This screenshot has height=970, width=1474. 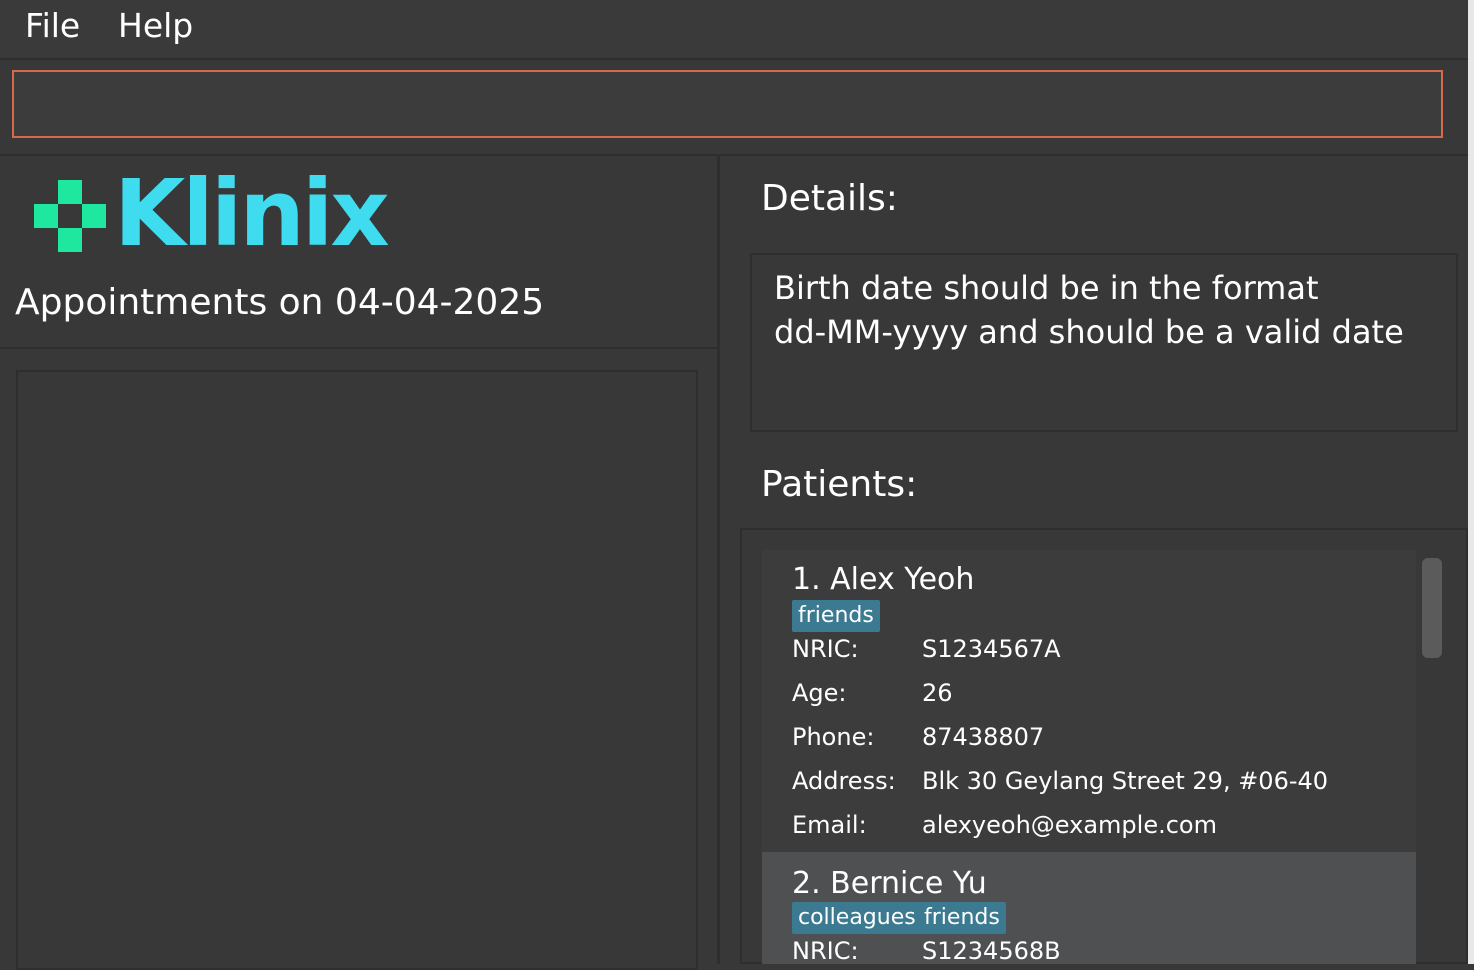 What do you see at coordinates (833, 737) in the screenshot?
I see `phone-label: Phone:` at bounding box center [833, 737].